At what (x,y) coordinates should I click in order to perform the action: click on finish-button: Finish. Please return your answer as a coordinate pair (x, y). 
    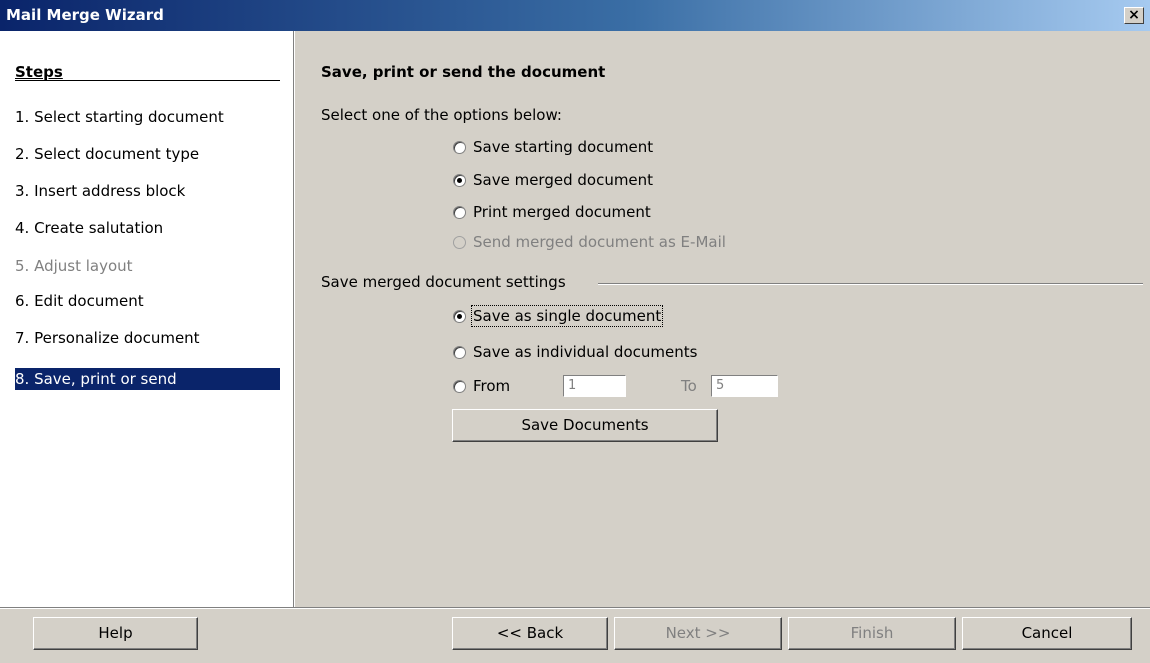
    Looking at the image, I should click on (872, 633).